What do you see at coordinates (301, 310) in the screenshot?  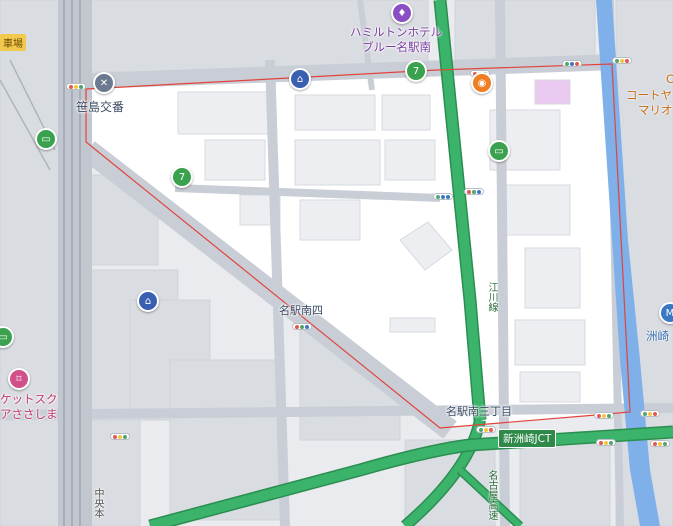 I see `intersection-label-4: 名駅南四` at bounding box center [301, 310].